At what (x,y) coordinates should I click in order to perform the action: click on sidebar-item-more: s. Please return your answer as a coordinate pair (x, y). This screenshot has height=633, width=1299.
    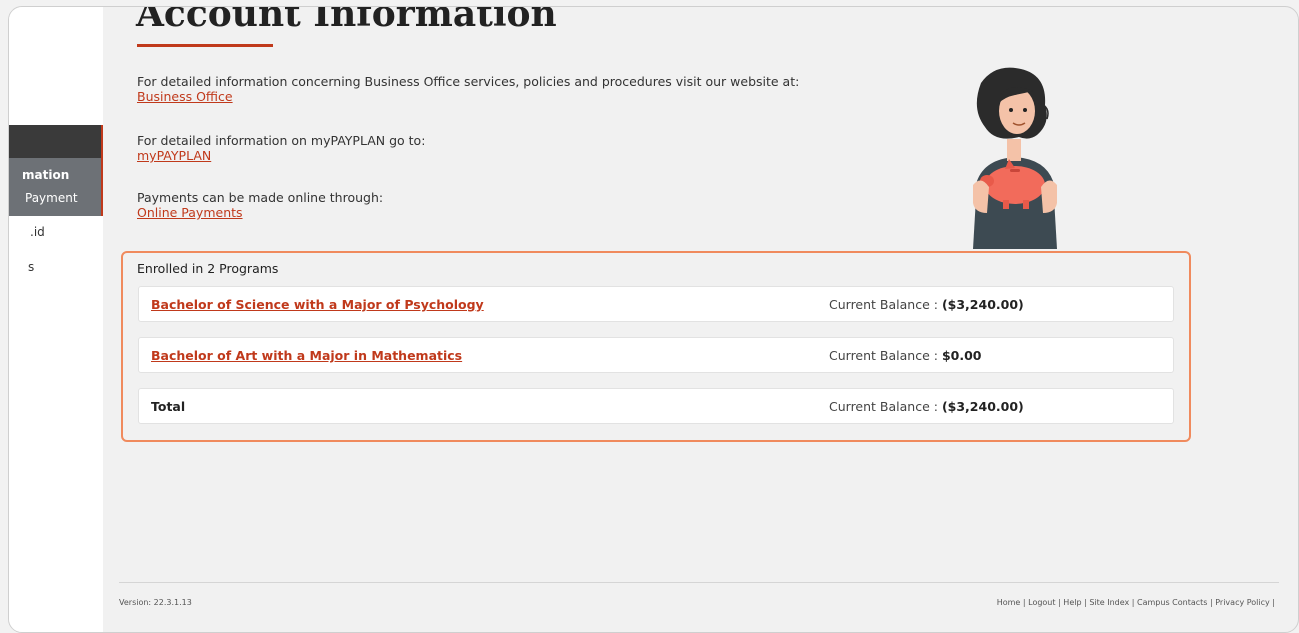
    Looking at the image, I should click on (31, 267).